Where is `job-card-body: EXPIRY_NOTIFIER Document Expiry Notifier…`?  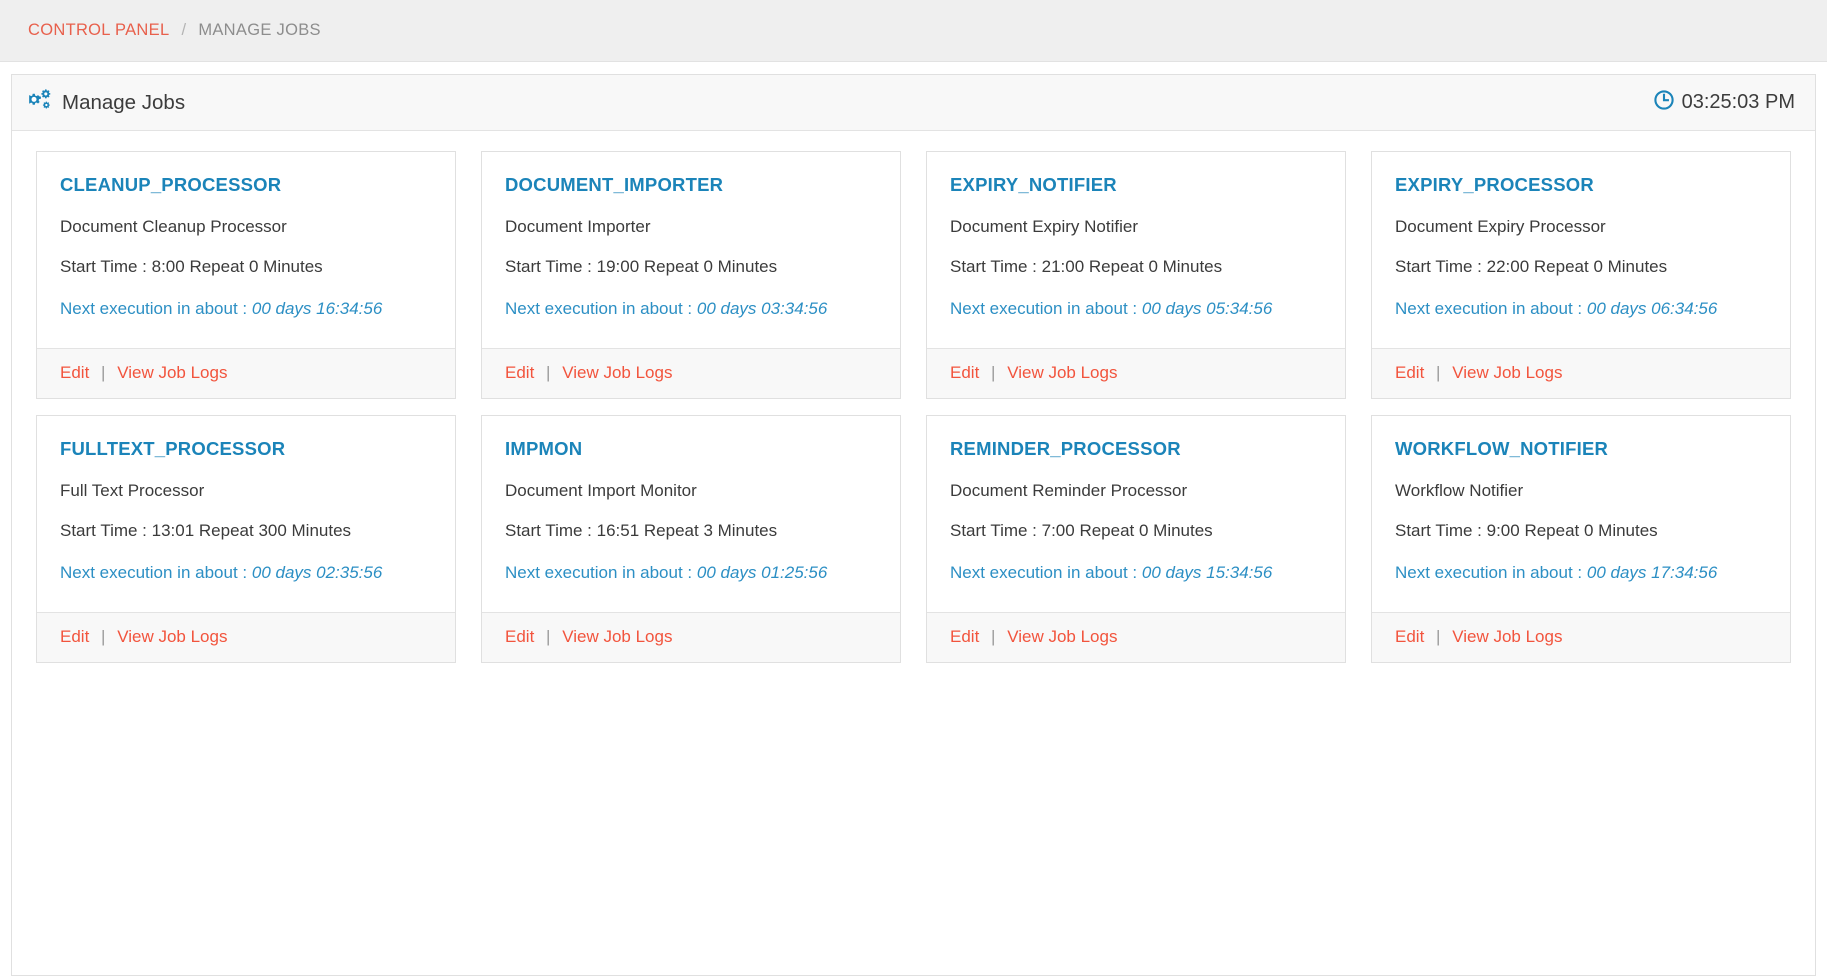 job-card-body: EXPIRY_NOTIFIER Document Expiry Notifier… is located at coordinates (1136, 250).